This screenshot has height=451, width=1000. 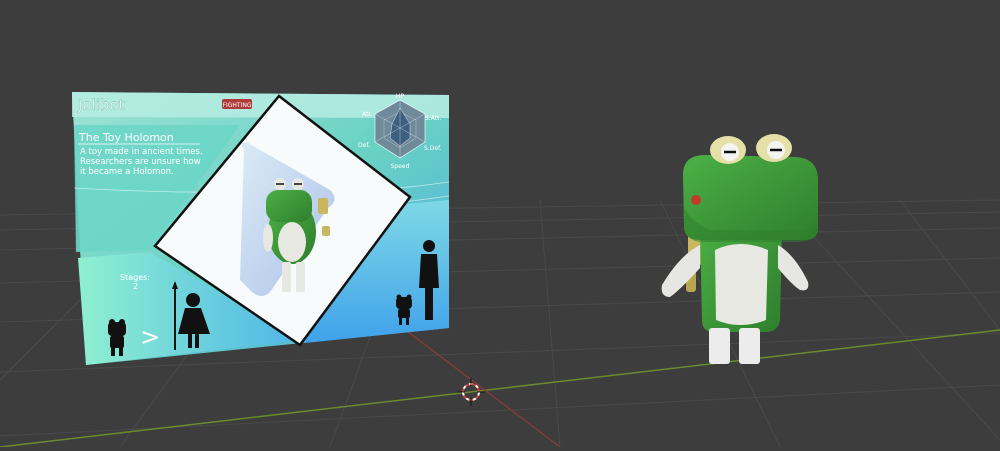 What do you see at coordinates (739, 249) in the screenshot?
I see `frog-robot-model` at bounding box center [739, 249].